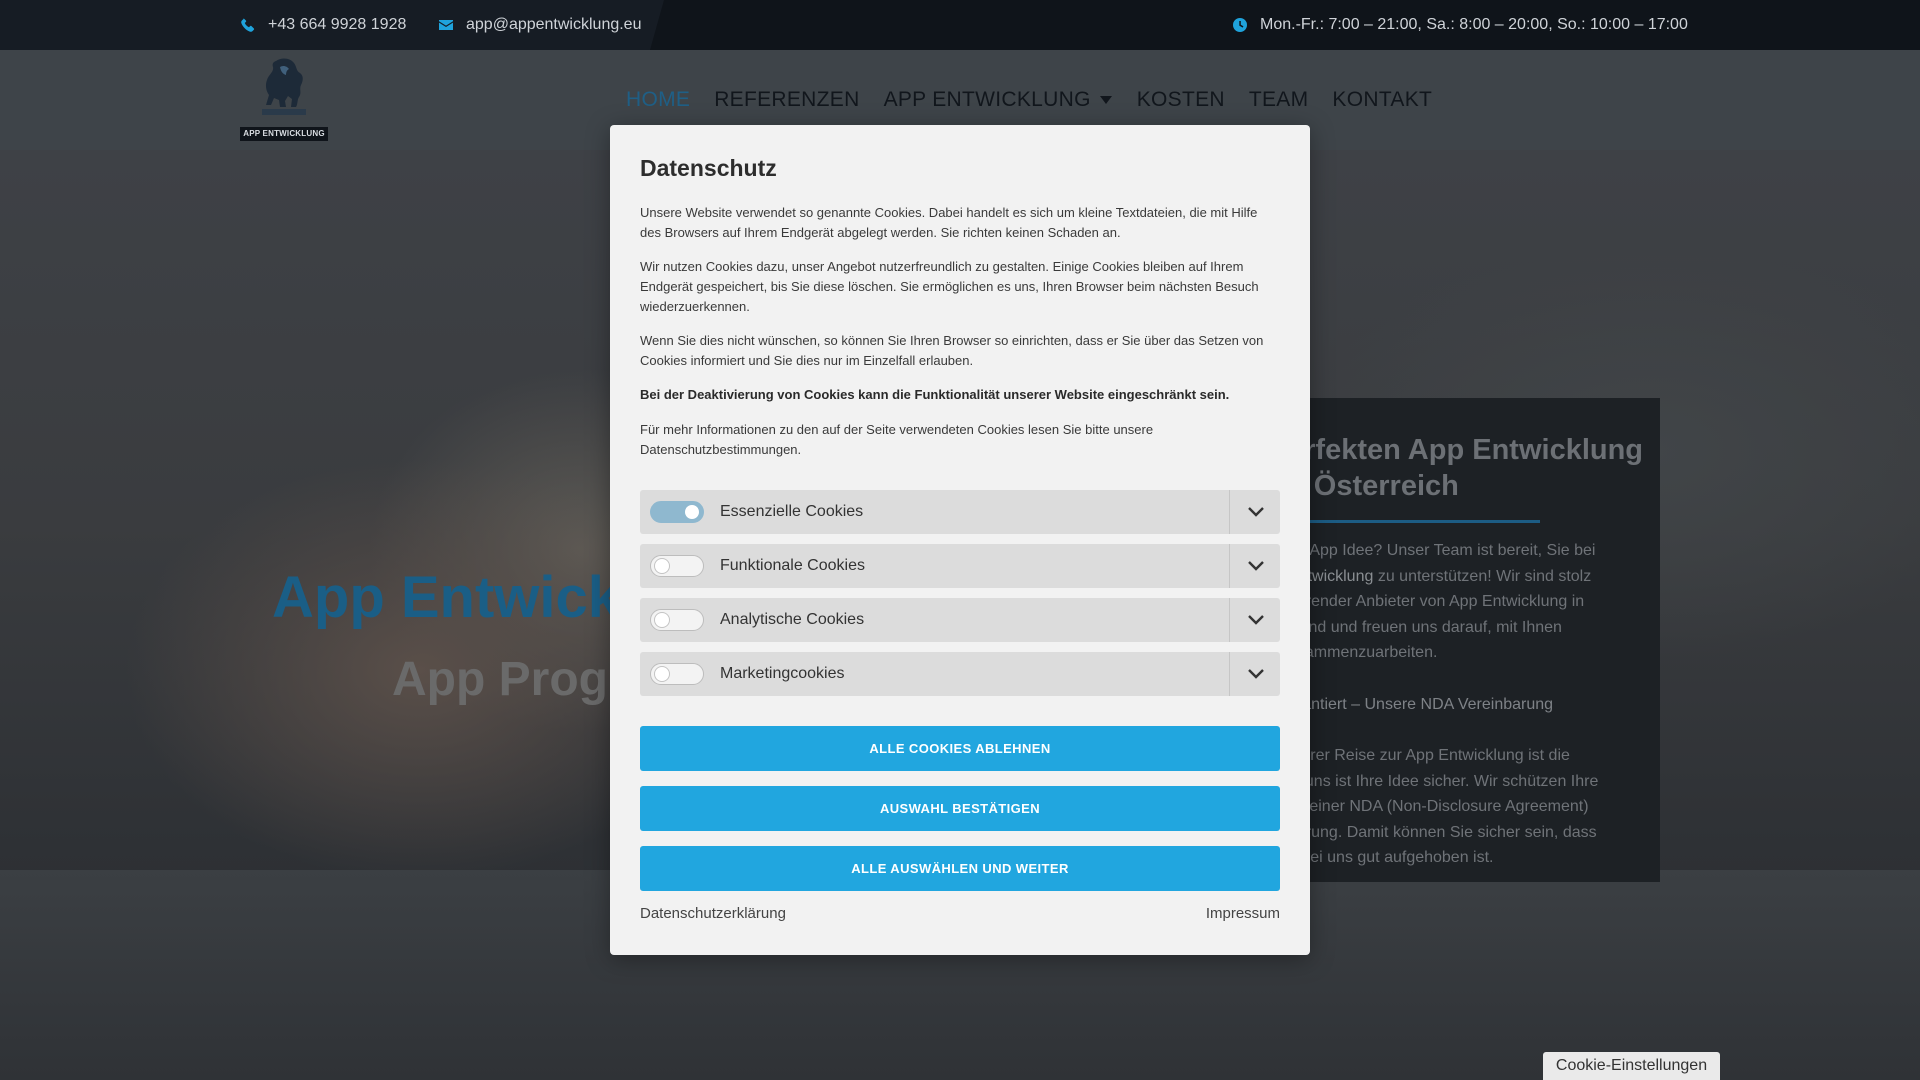 The height and width of the screenshot is (1080, 1920). What do you see at coordinates (446, 597) in the screenshot?
I see `hero-title: App Entwick` at bounding box center [446, 597].